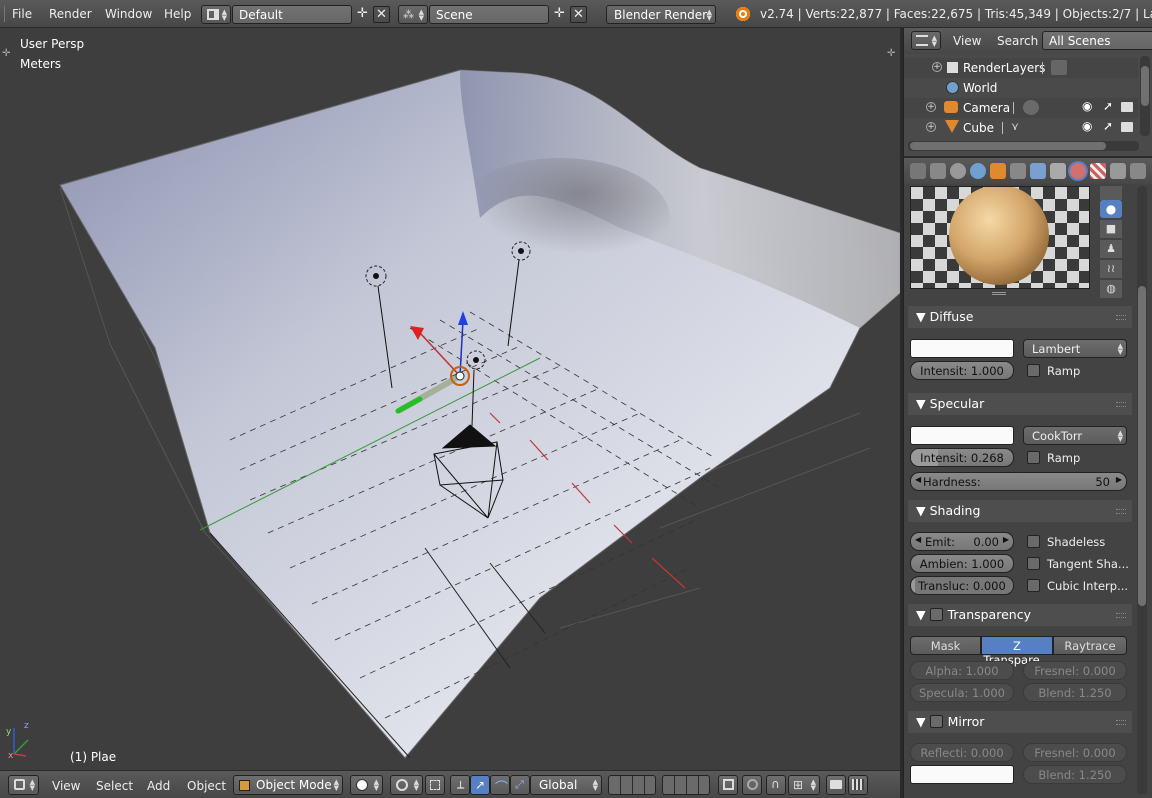 This screenshot has width=1152, height=798. Describe the element at coordinates (1111, 229) in the screenshot. I see `preview-cube-icon: ■` at that location.